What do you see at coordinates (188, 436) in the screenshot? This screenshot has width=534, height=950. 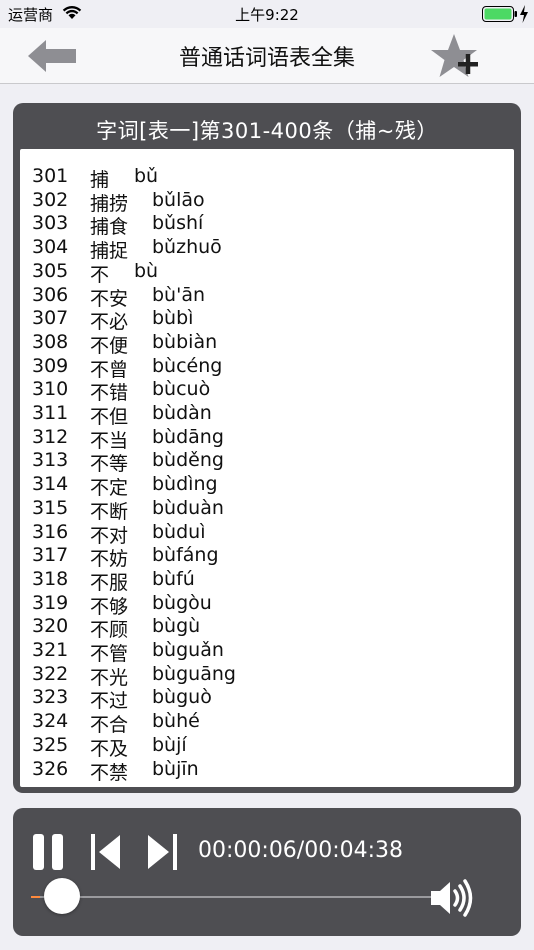 I see `item-pinyin: bùdāng` at bounding box center [188, 436].